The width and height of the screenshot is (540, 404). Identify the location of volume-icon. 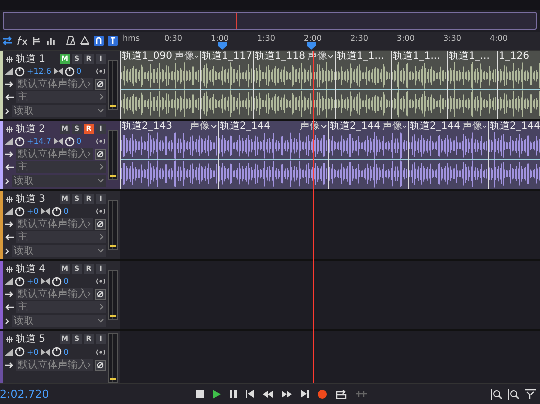
(9, 71).